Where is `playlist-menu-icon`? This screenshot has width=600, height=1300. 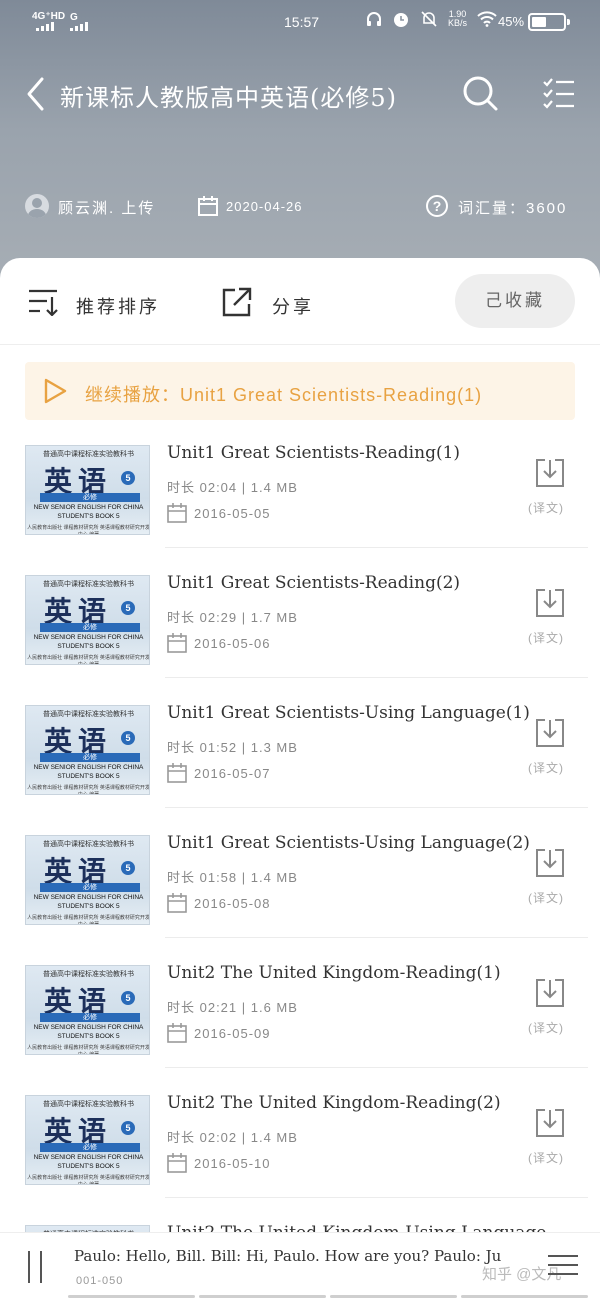 playlist-menu-icon is located at coordinates (563, 1265).